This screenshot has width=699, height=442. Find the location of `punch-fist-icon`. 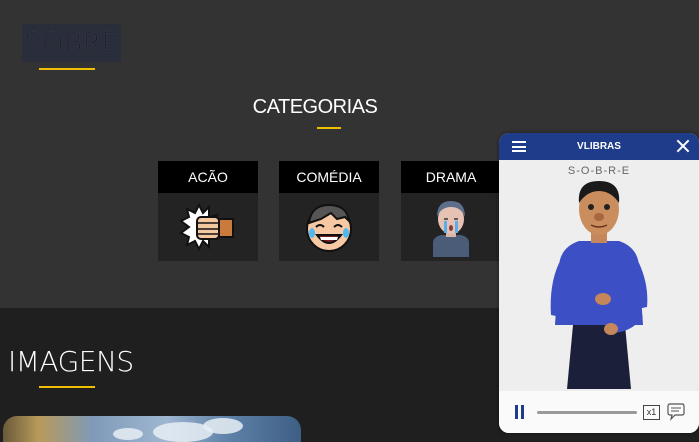

punch-fist-icon is located at coordinates (208, 227).